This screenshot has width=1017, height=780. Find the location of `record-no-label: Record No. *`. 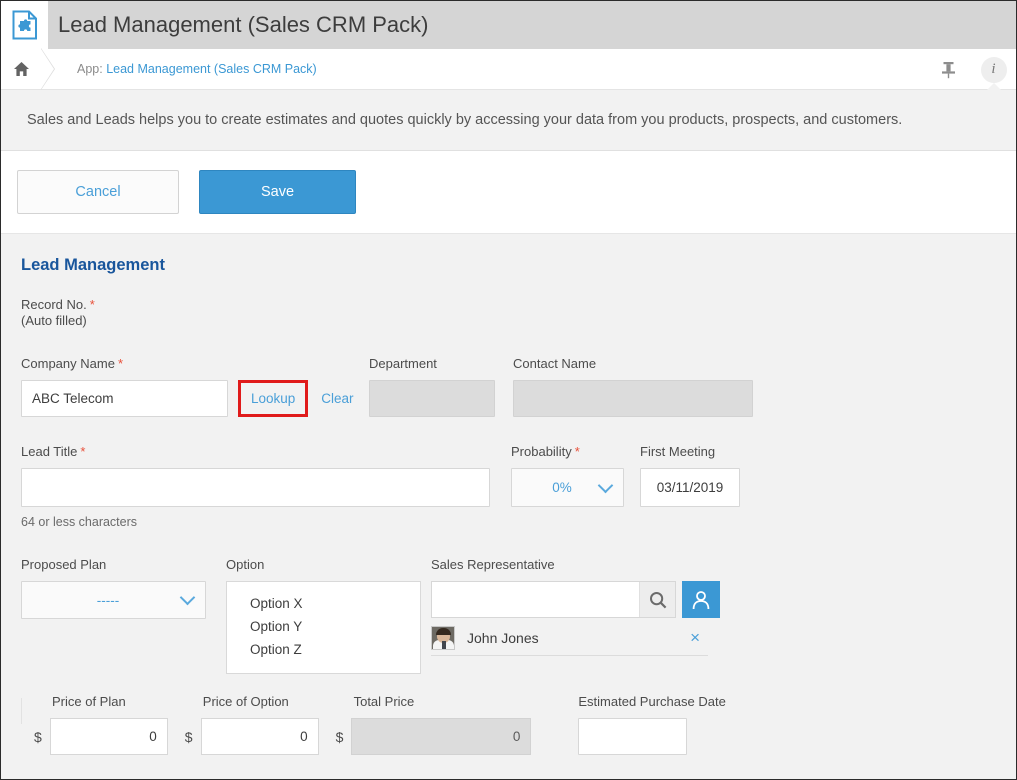

record-no-label: Record No. * is located at coordinates (58, 304).